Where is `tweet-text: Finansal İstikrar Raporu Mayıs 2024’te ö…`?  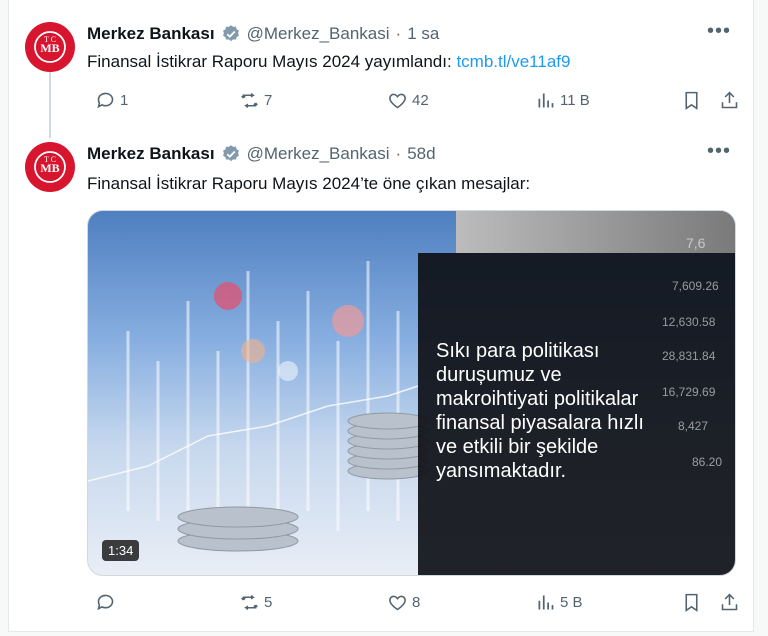 tweet-text: Finansal İstikrar Raporu Mayıs 2024’te ö… is located at coordinates (309, 183).